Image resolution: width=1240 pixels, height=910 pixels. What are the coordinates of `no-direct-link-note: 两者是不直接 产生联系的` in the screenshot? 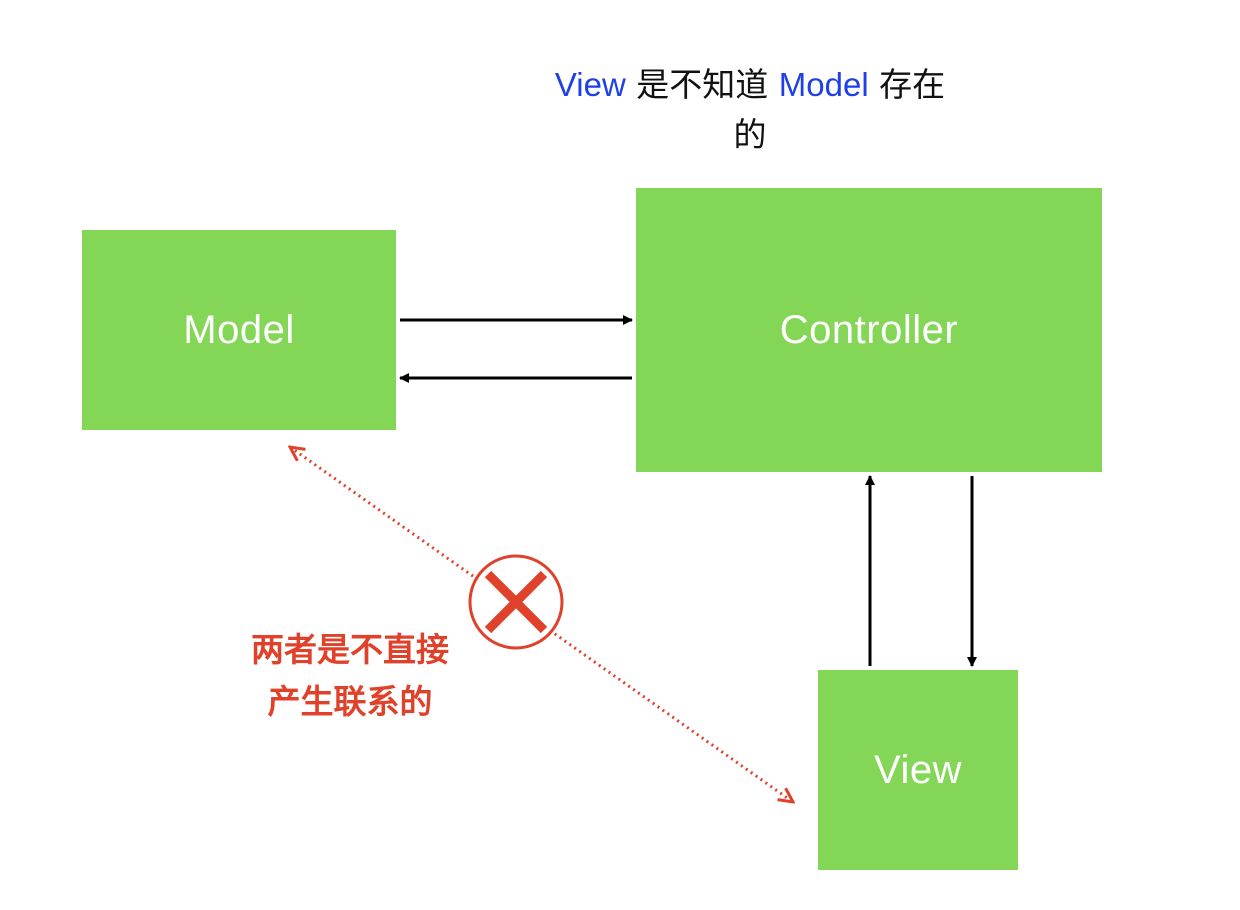 It's located at (350, 676).